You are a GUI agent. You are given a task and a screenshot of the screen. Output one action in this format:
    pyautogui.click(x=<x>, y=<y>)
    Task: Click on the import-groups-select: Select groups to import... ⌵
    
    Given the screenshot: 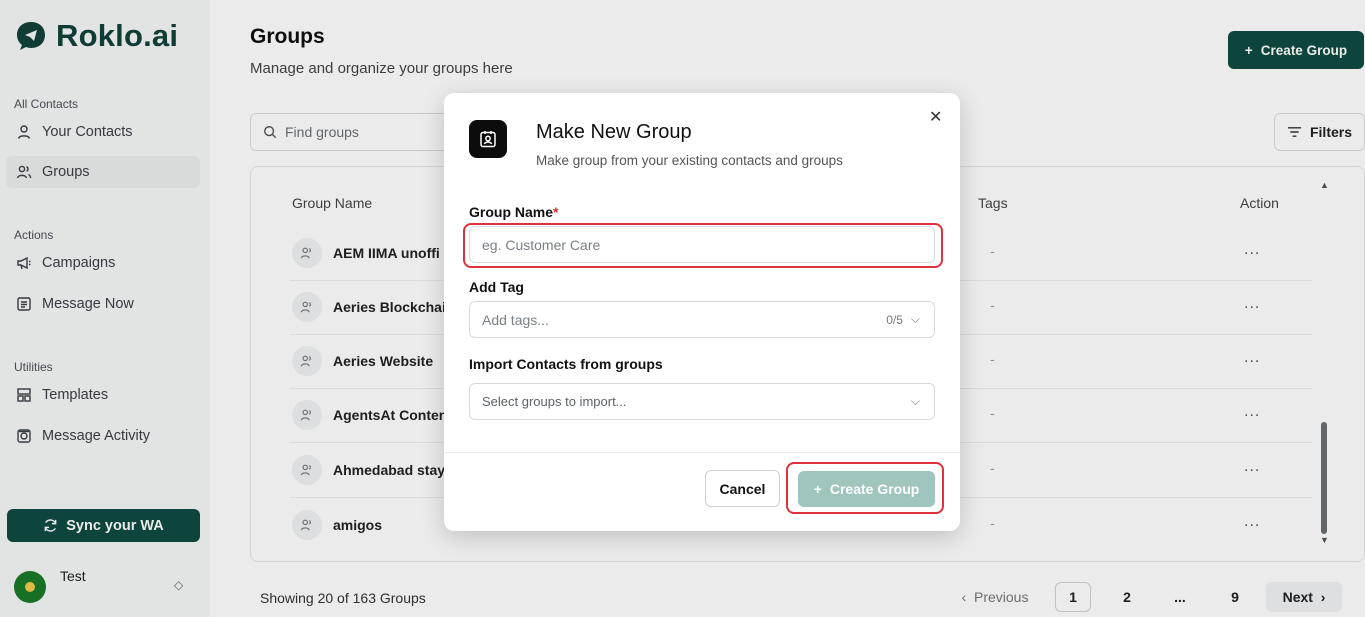 What is the action you would take?
    pyautogui.click(x=702, y=401)
    